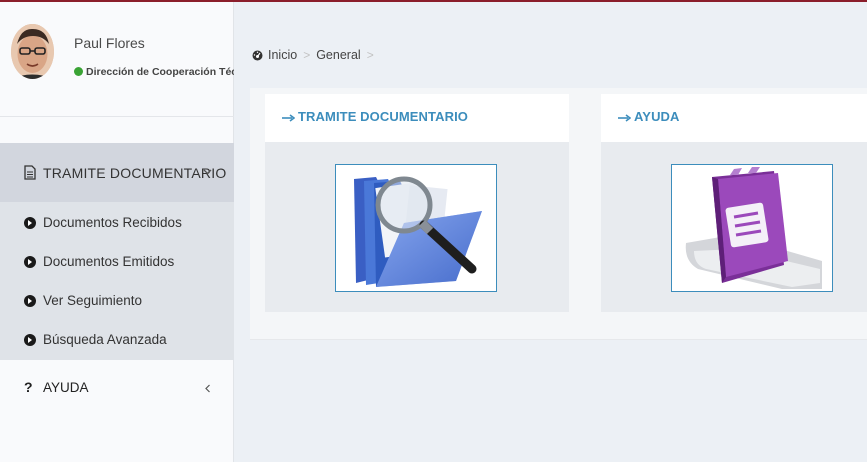 The width and height of the screenshot is (867, 462). I want to click on panel-ayuda: AYUDA, so click(734, 203).